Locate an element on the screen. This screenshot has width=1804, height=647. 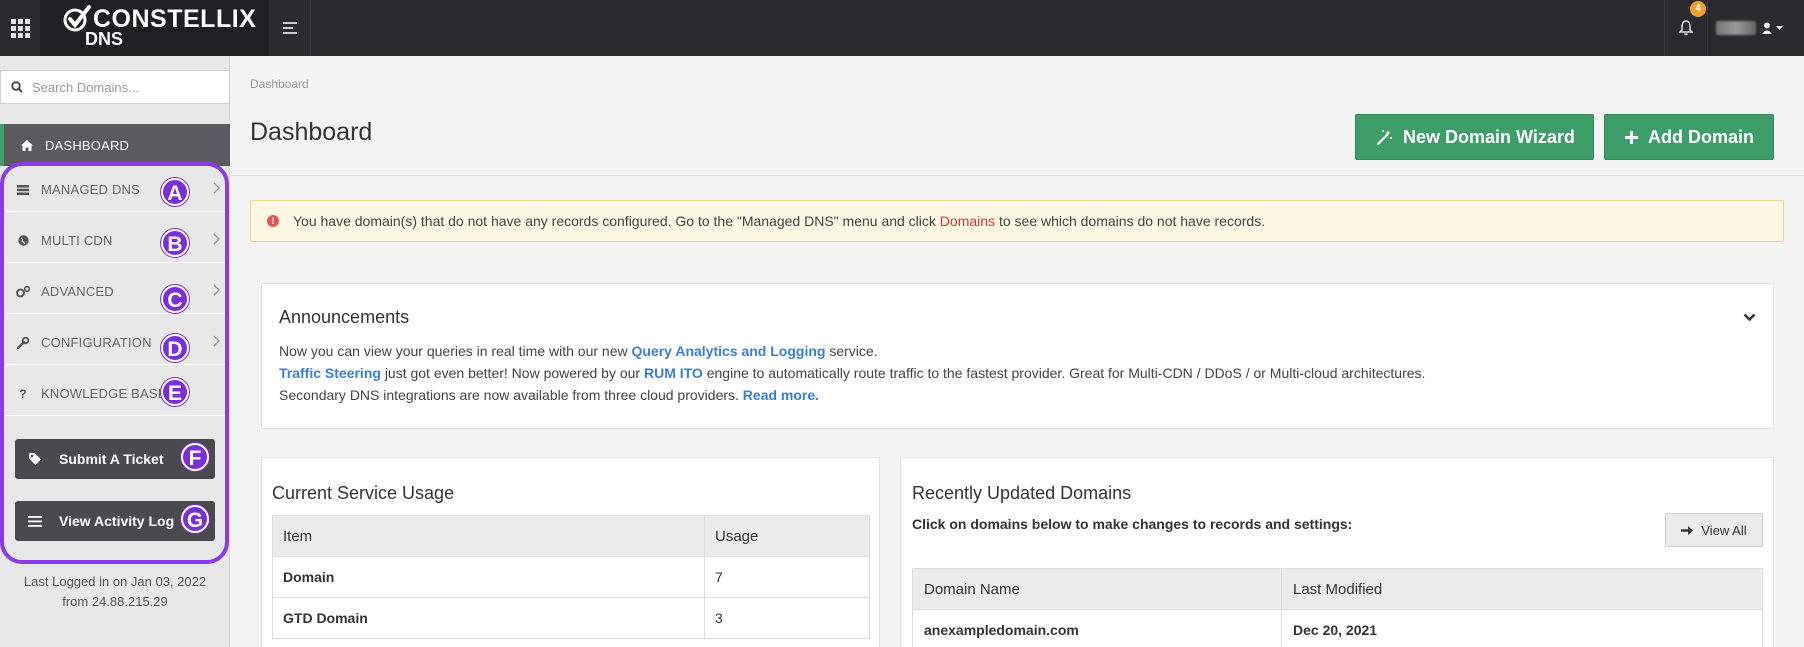
usage-value-cell: 3 is located at coordinates (787, 618).